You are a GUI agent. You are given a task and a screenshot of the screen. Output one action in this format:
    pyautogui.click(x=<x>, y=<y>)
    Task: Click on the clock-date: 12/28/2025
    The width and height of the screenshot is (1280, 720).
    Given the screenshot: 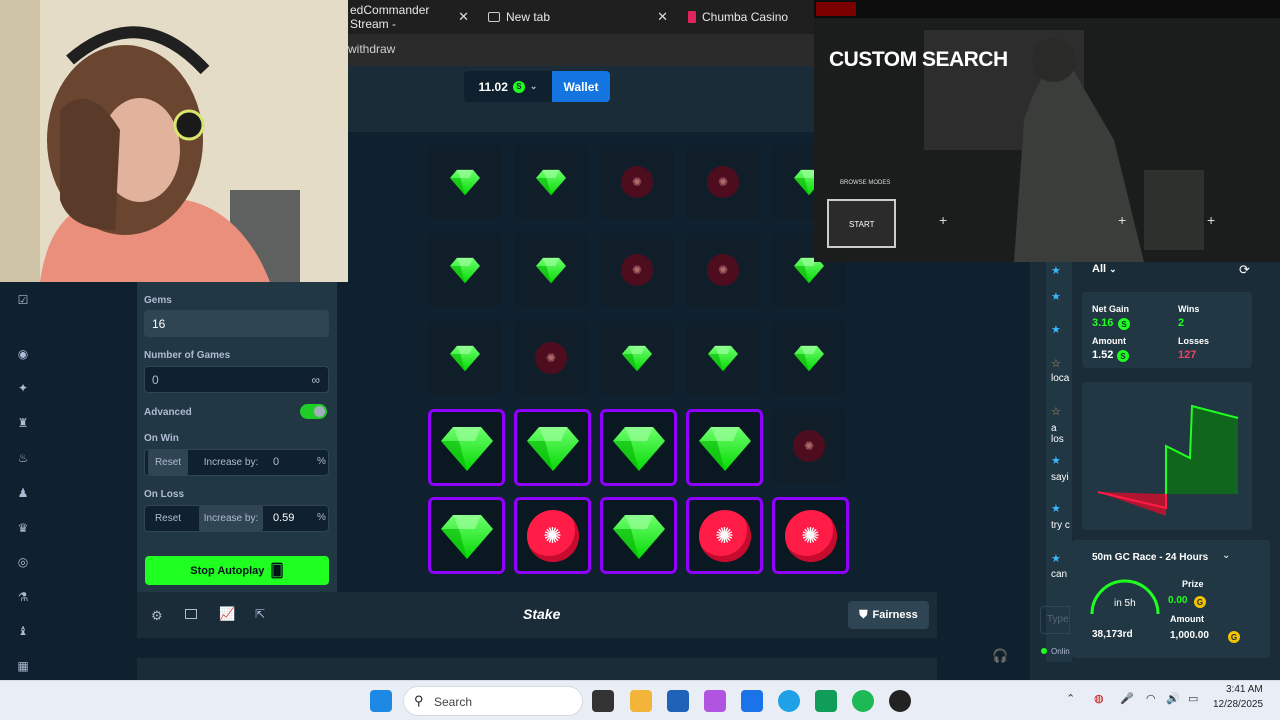 What is the action you would take?
    pyautogui.click(x=1238, y=704)
    